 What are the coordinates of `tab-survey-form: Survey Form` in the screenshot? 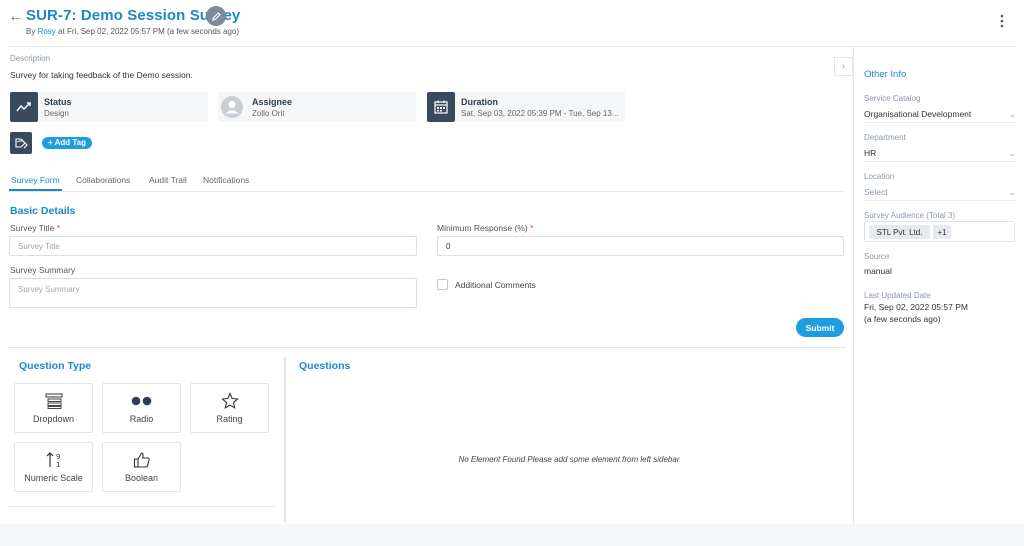 It's located at (35, 180).